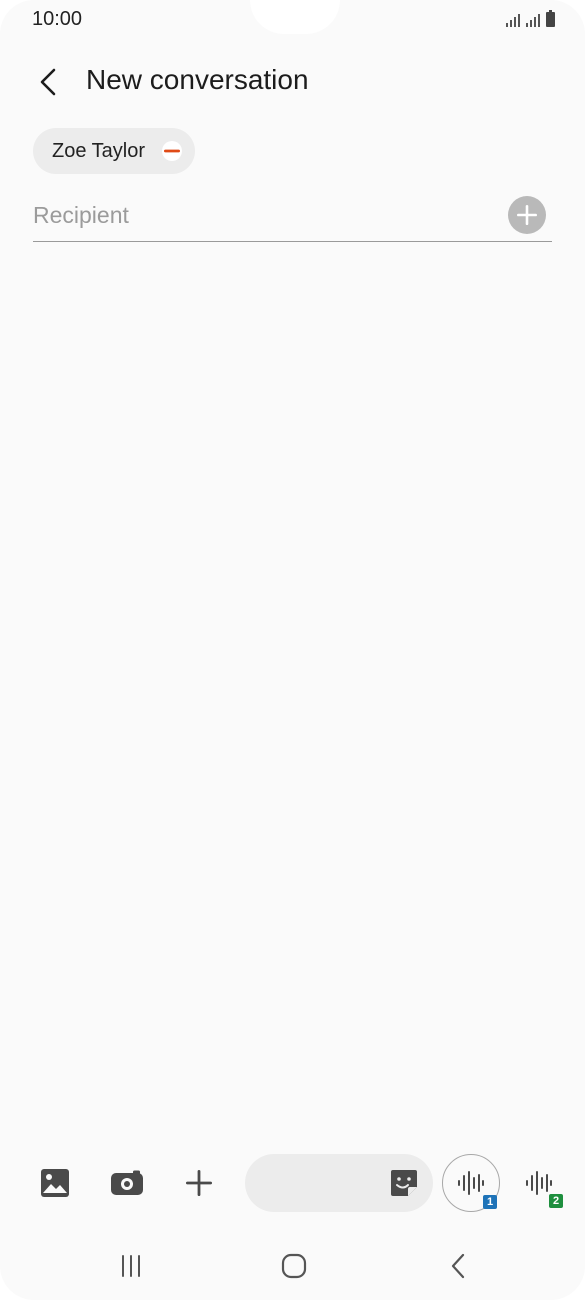 This screenshot has height=1300, width=585. I want to click on recent-apps-button, so click(131, 1266).